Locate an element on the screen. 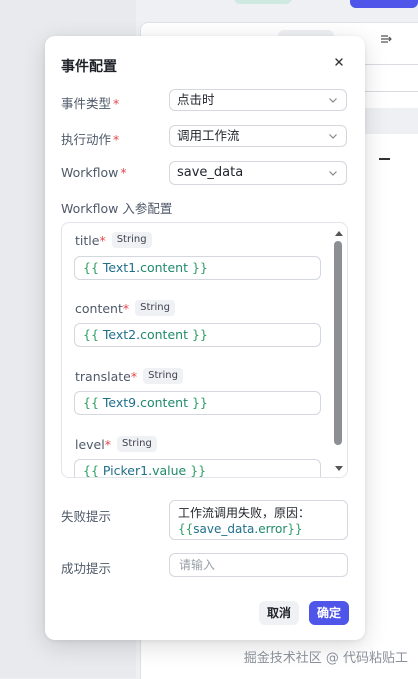  collapse-icon is located at coordinates (384, 159).